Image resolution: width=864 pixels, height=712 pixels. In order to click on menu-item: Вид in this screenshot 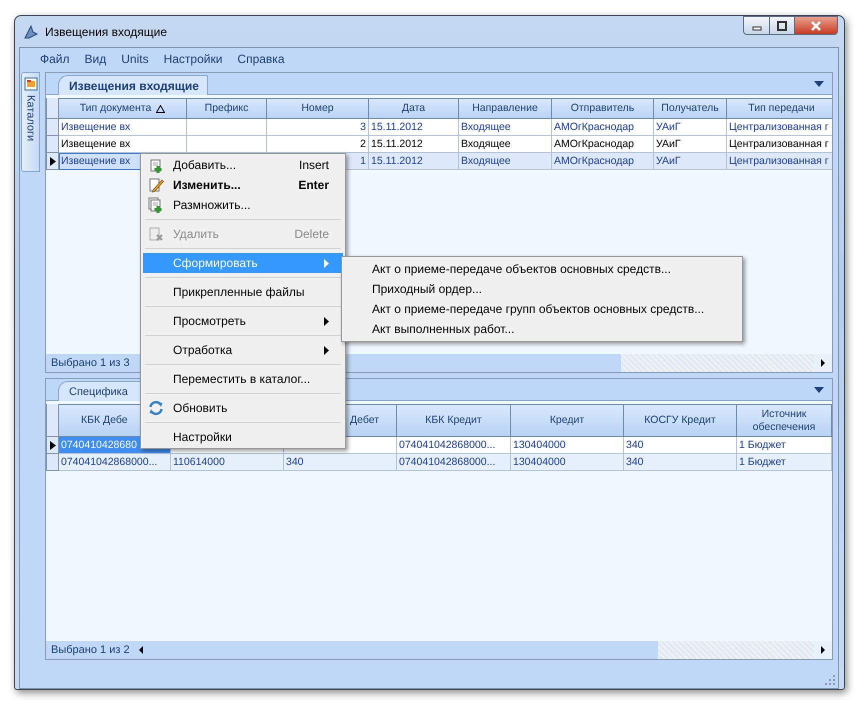, I will do `click(97, 59)`.